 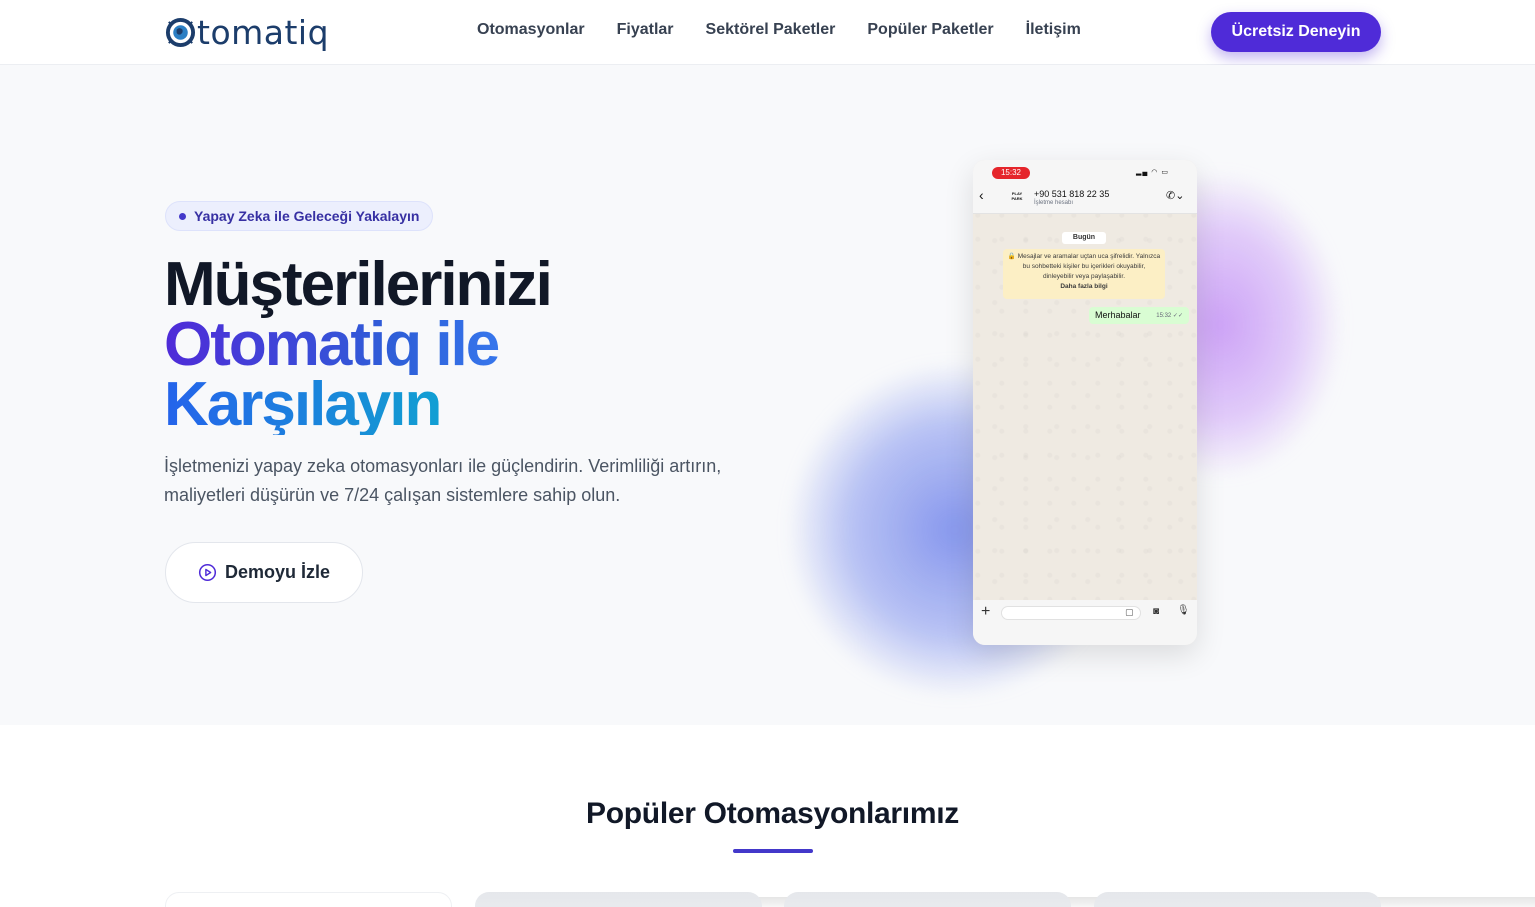 What do you see at coordinates (1085, 622) in the screenshot?
I see `chat-input-bar: + ▢ ◙ 🎙` at bounding box center [1085, 622].